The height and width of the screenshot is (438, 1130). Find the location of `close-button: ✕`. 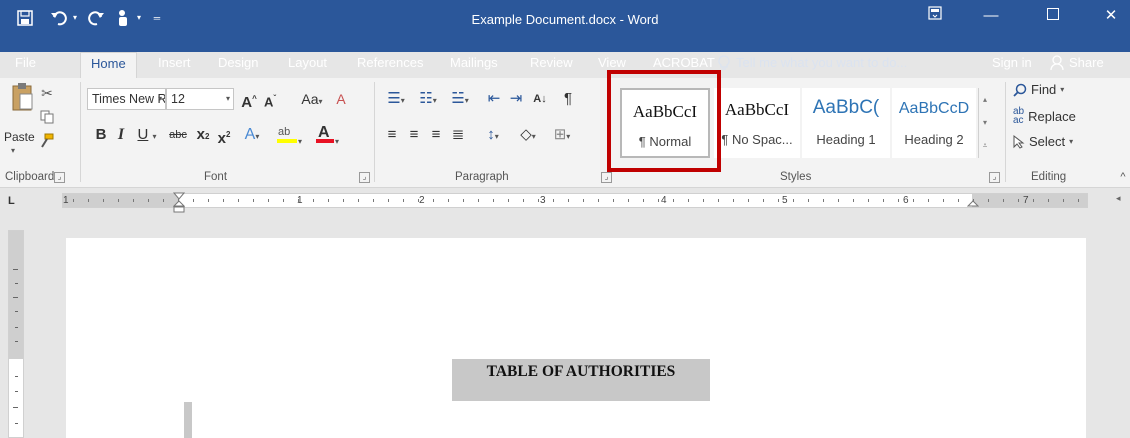

close-button: ✕ is located at coordinates (1109, 16).